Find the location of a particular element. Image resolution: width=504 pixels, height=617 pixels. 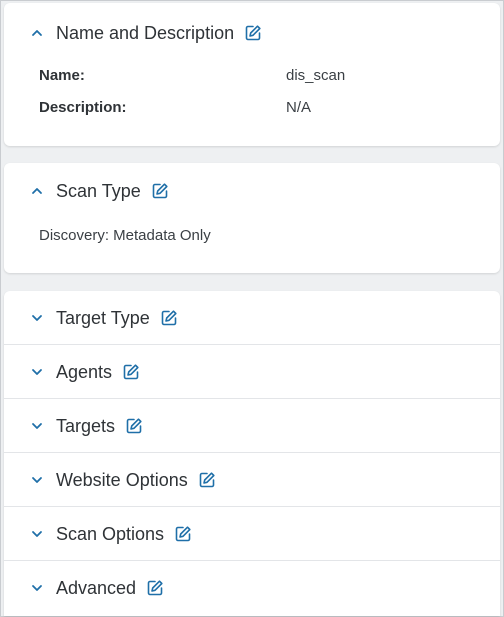

name-description-title: Name and Description is located at coordinates (145, 32).